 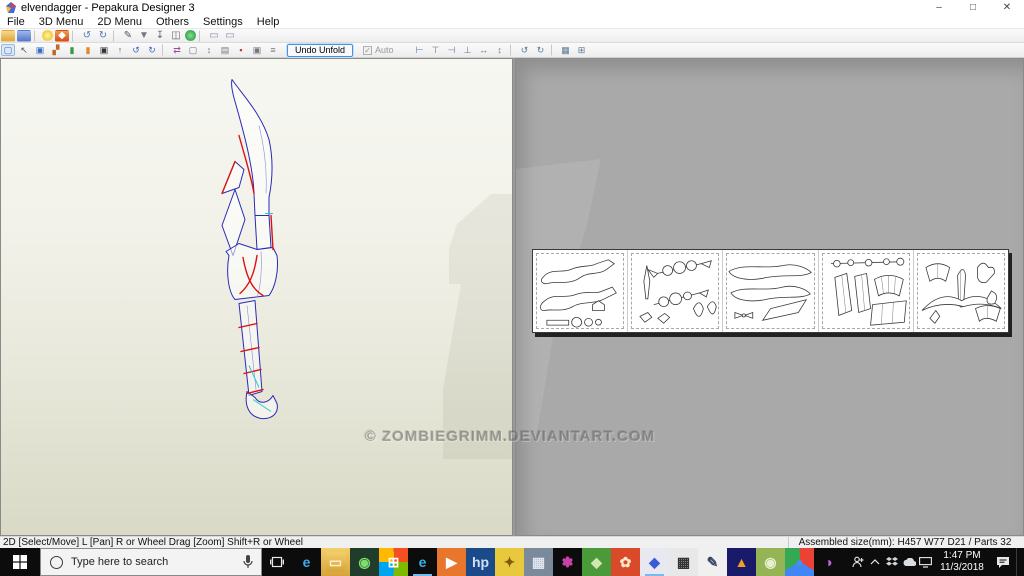 What do you see at coordinates (120, 50) in the screenshot?
I see `pick-part-icon: ↑` at bounding box center [120, 50].